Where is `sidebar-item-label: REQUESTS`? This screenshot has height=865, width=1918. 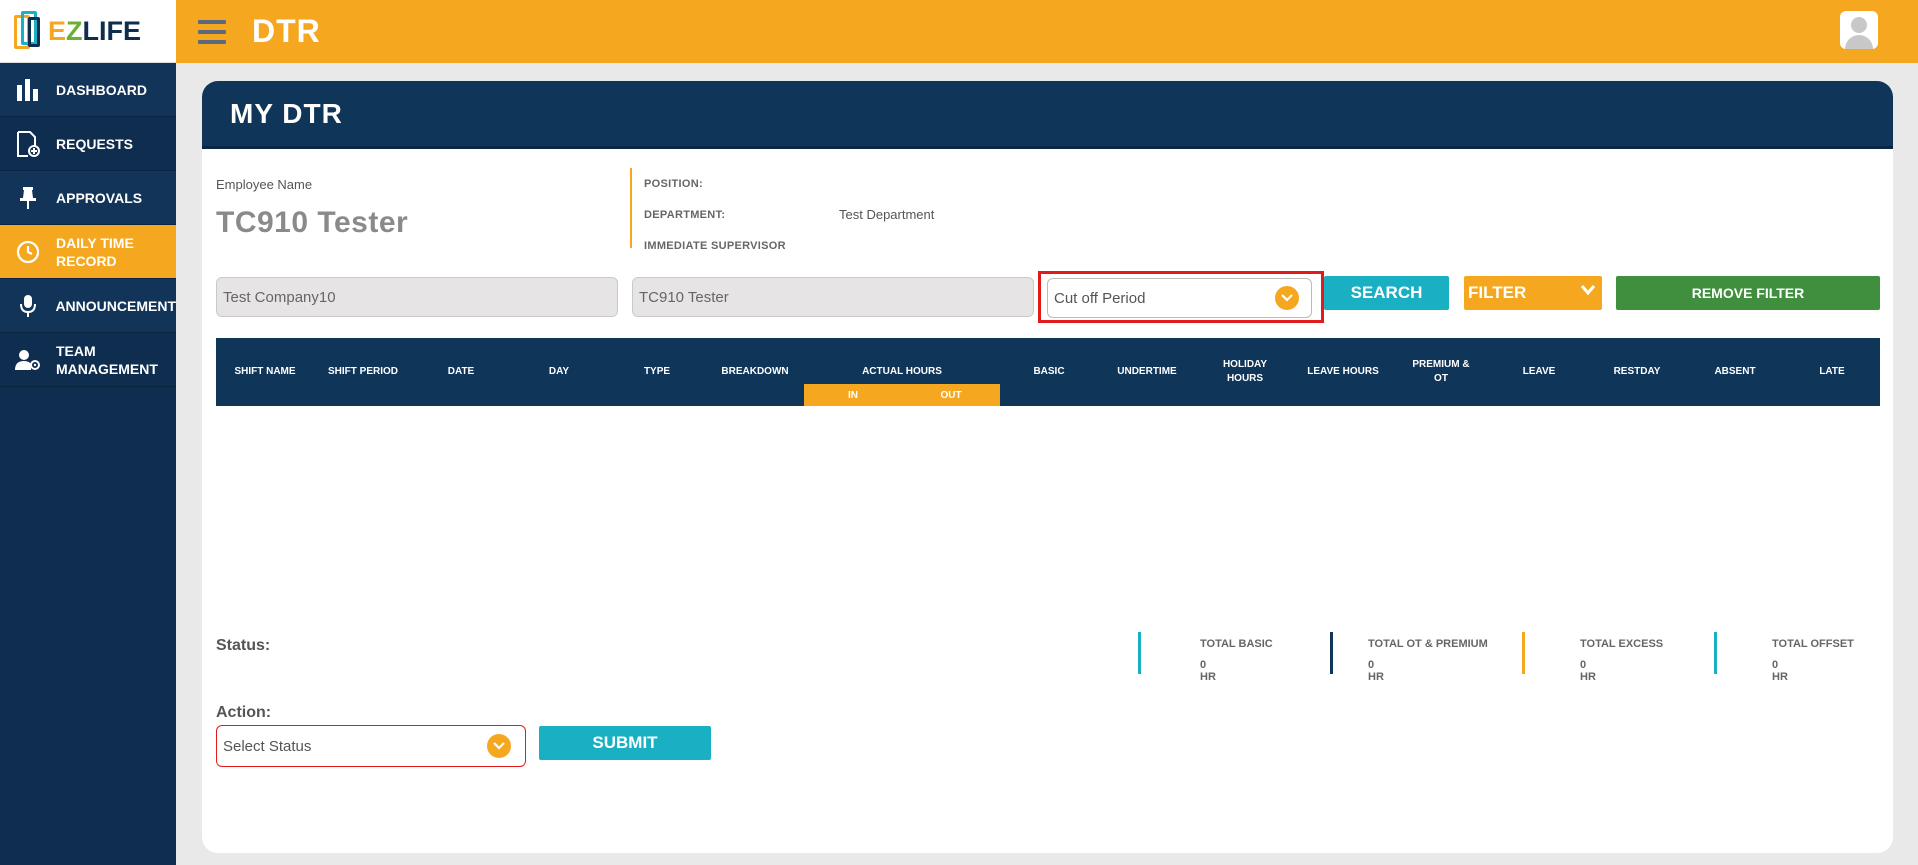
sidebar-item-label: REQUESTS is located at coordinates (95, 143).